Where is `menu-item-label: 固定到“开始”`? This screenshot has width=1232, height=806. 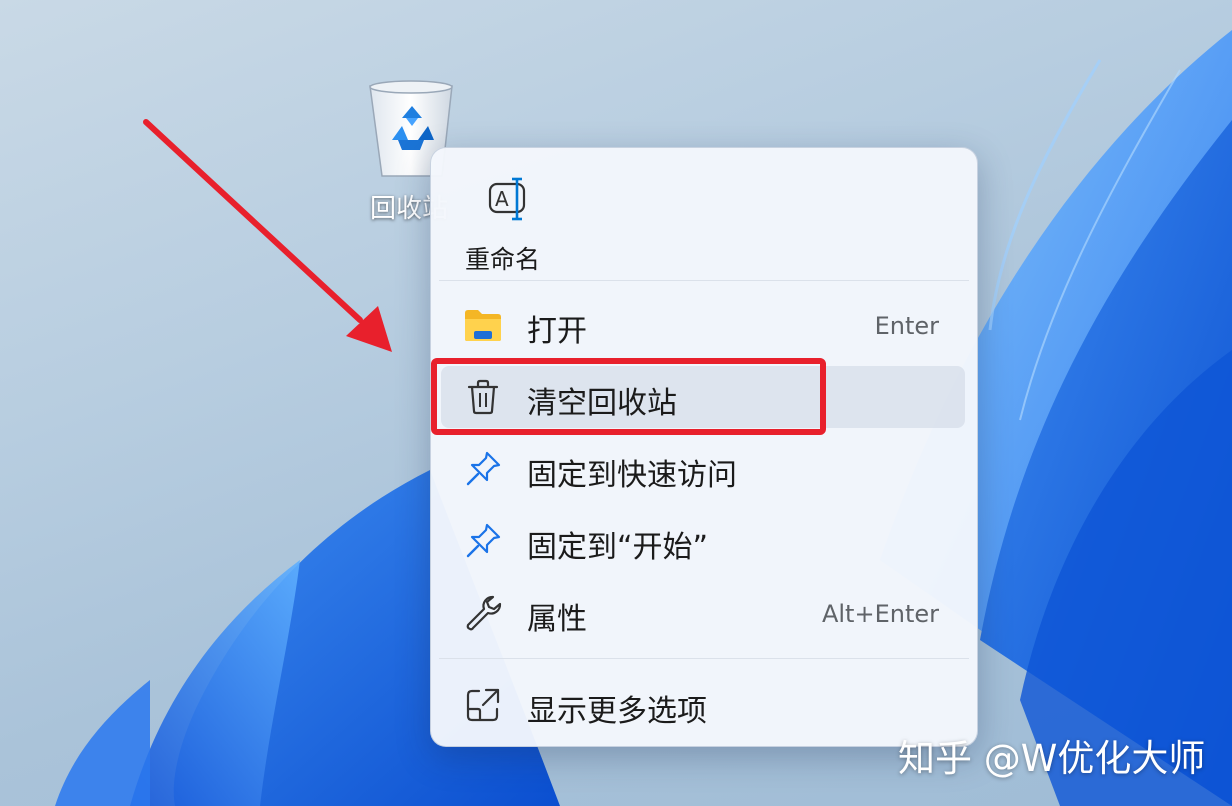
menu-item-label: 固定到“开始” is located at coordinates (618, 547).